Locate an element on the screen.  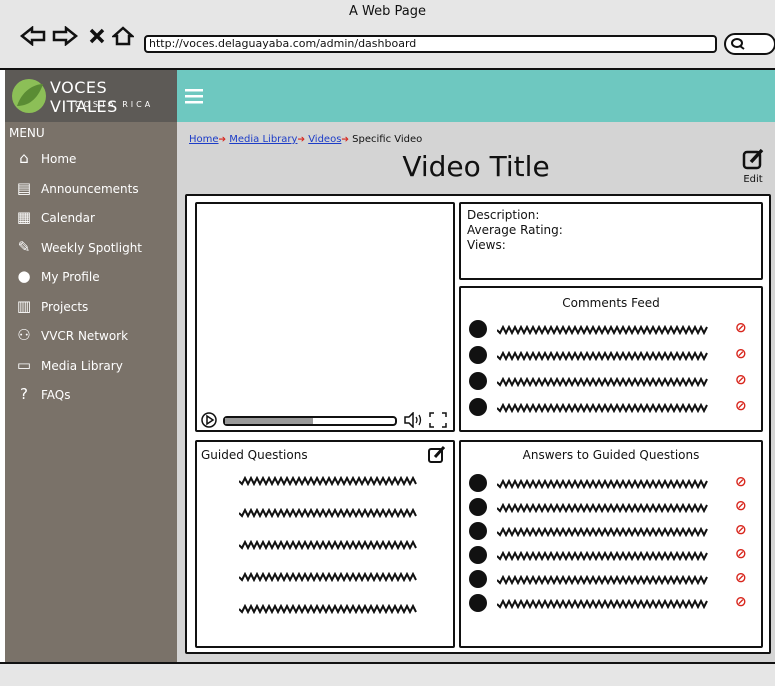
edit-button: Edit is located at coordinates (753, 166).